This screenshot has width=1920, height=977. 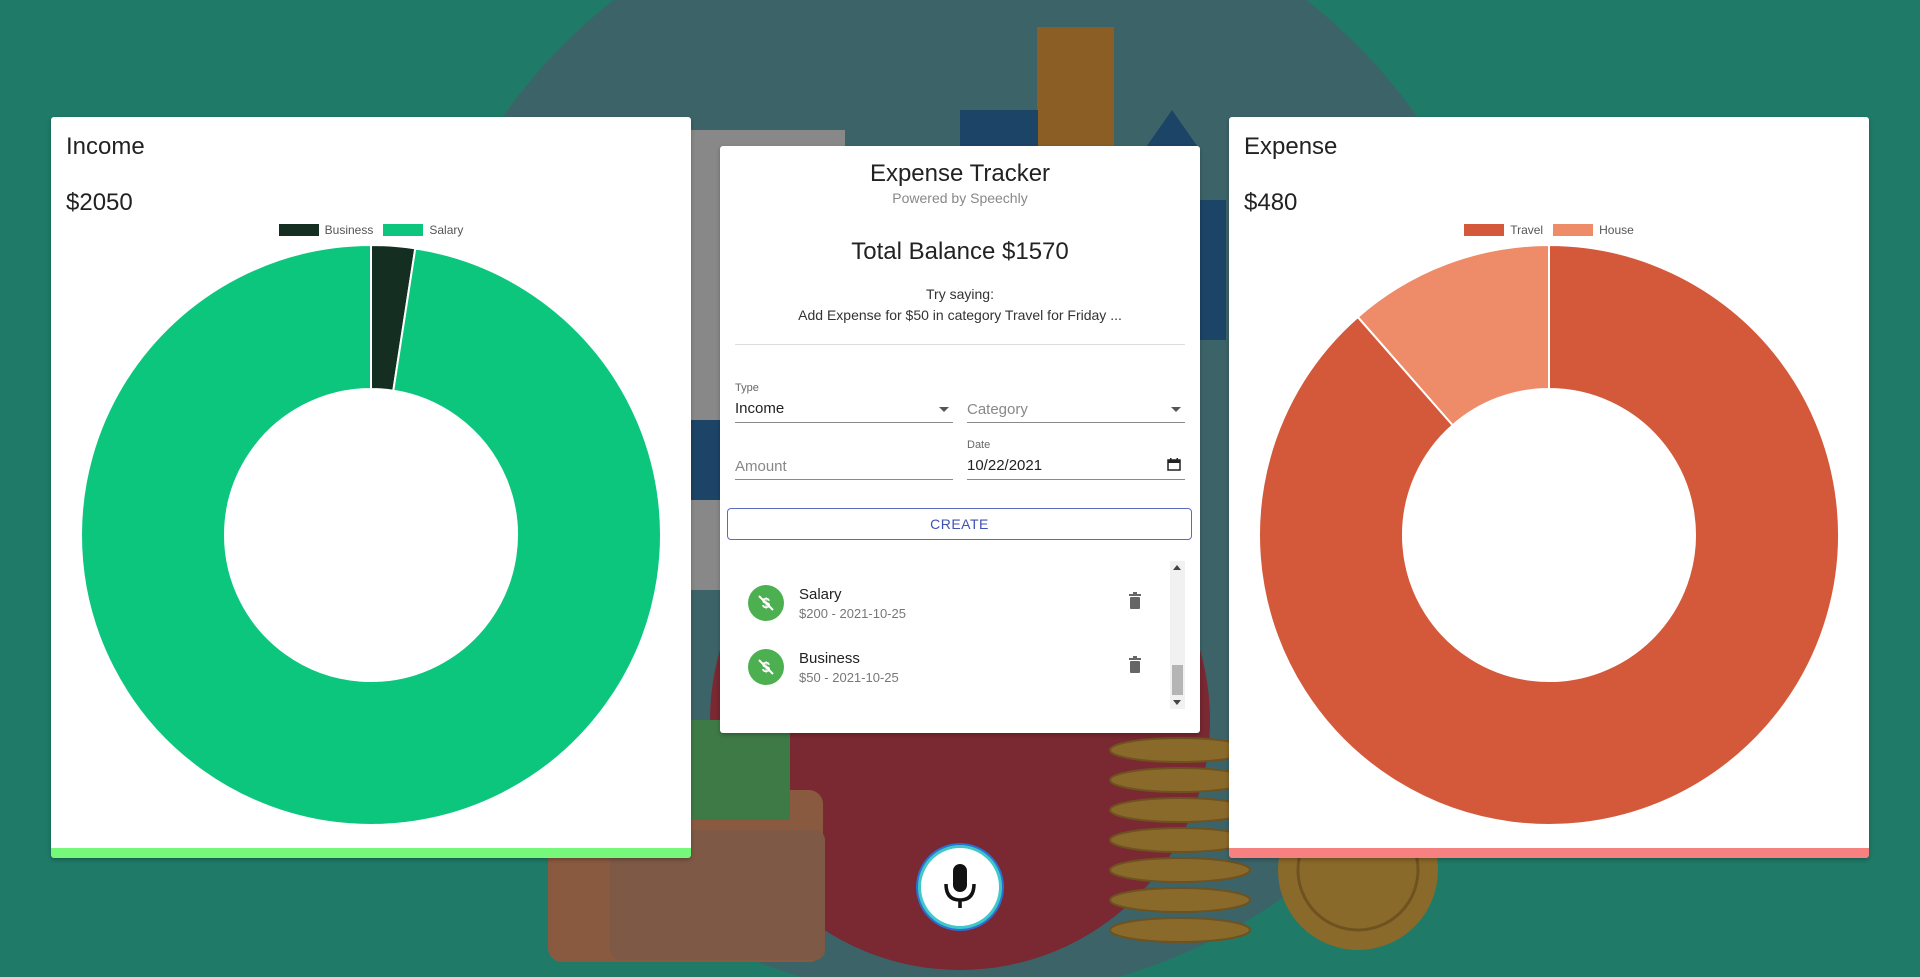 What do you see at coordinates (1177, 635) in the screenshot?
I see `scrollbar` at bounding box center [1177, 635].